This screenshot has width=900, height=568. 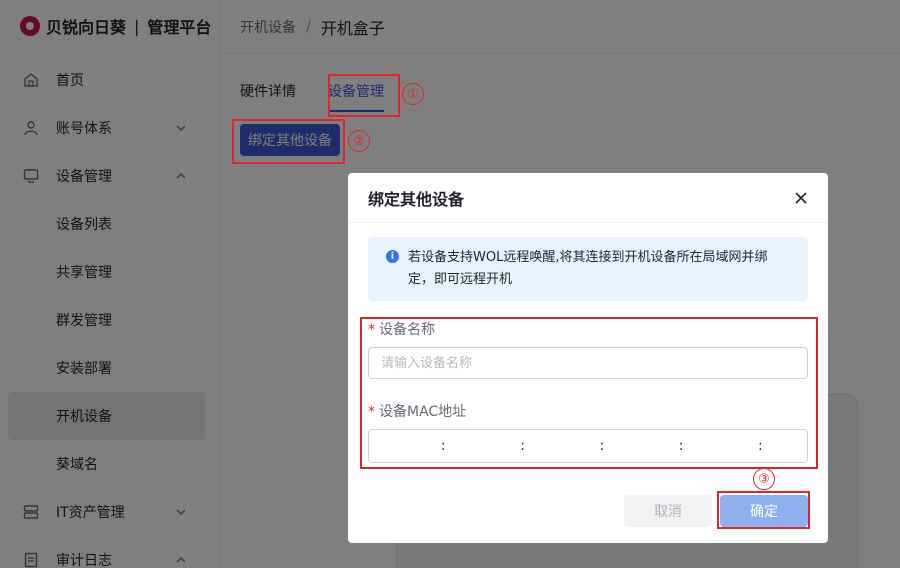 I want to click on info-alert: i 若设备支持WOL远程唤醒,将其连接到开机设备所在局域网并绑定，即可远程开机, so click(x=588, y=269).